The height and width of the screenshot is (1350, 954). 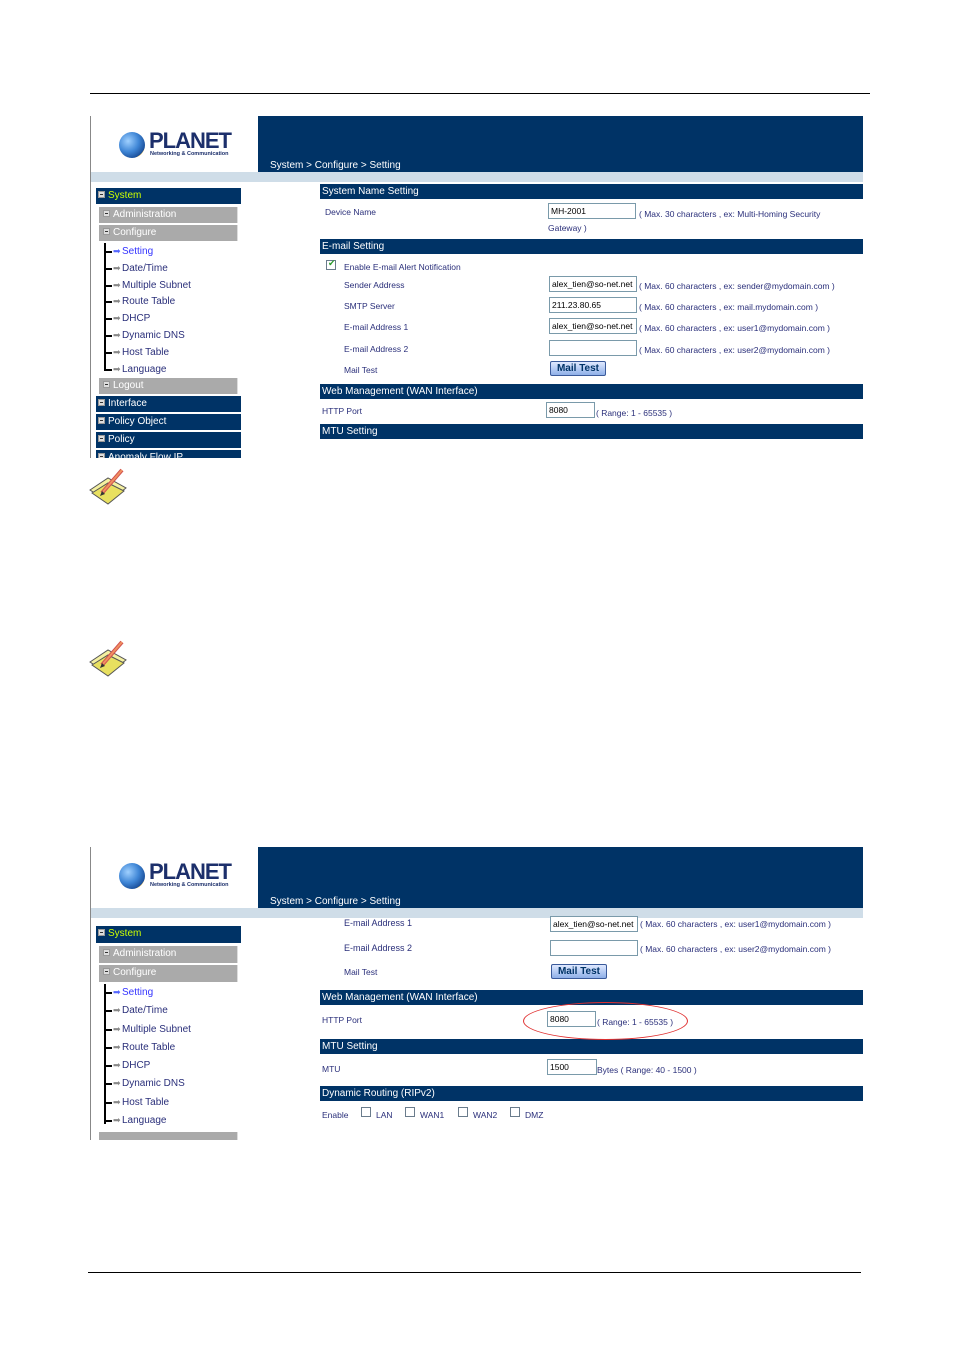 I want to click on planet-logo: PLANET Networking & Communication, so click(x=175, y=875).